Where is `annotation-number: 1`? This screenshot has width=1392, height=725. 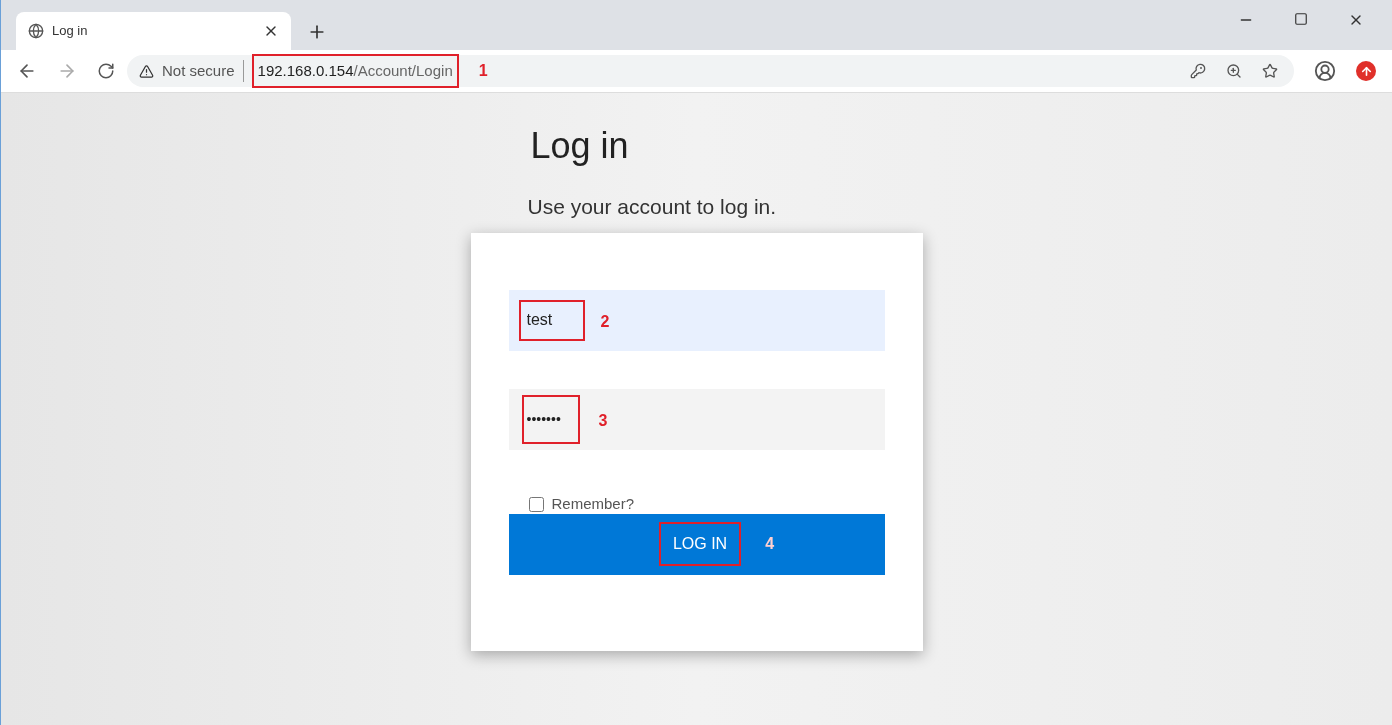
annotation-number: 1 is located at coordinates (483, 70).